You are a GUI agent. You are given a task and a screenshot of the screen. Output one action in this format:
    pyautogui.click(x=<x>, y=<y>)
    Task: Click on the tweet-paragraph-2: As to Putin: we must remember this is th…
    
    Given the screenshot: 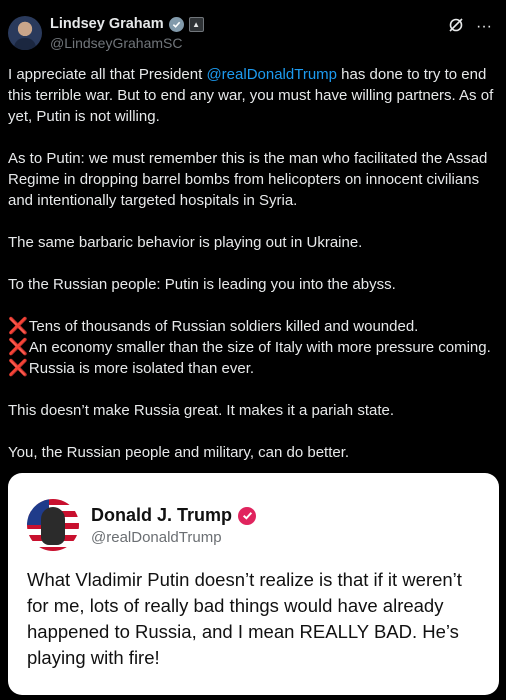 What is the action you would take?
    pyautogui.click(x=248, y=179)
    